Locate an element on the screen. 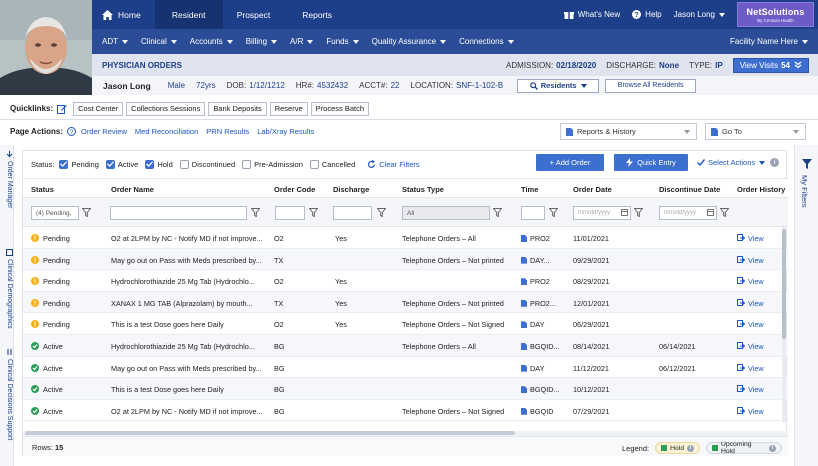 The width and height of the screenshot is (818, 466). residents-dropdown: Residents is located at coordinates (558, 85).